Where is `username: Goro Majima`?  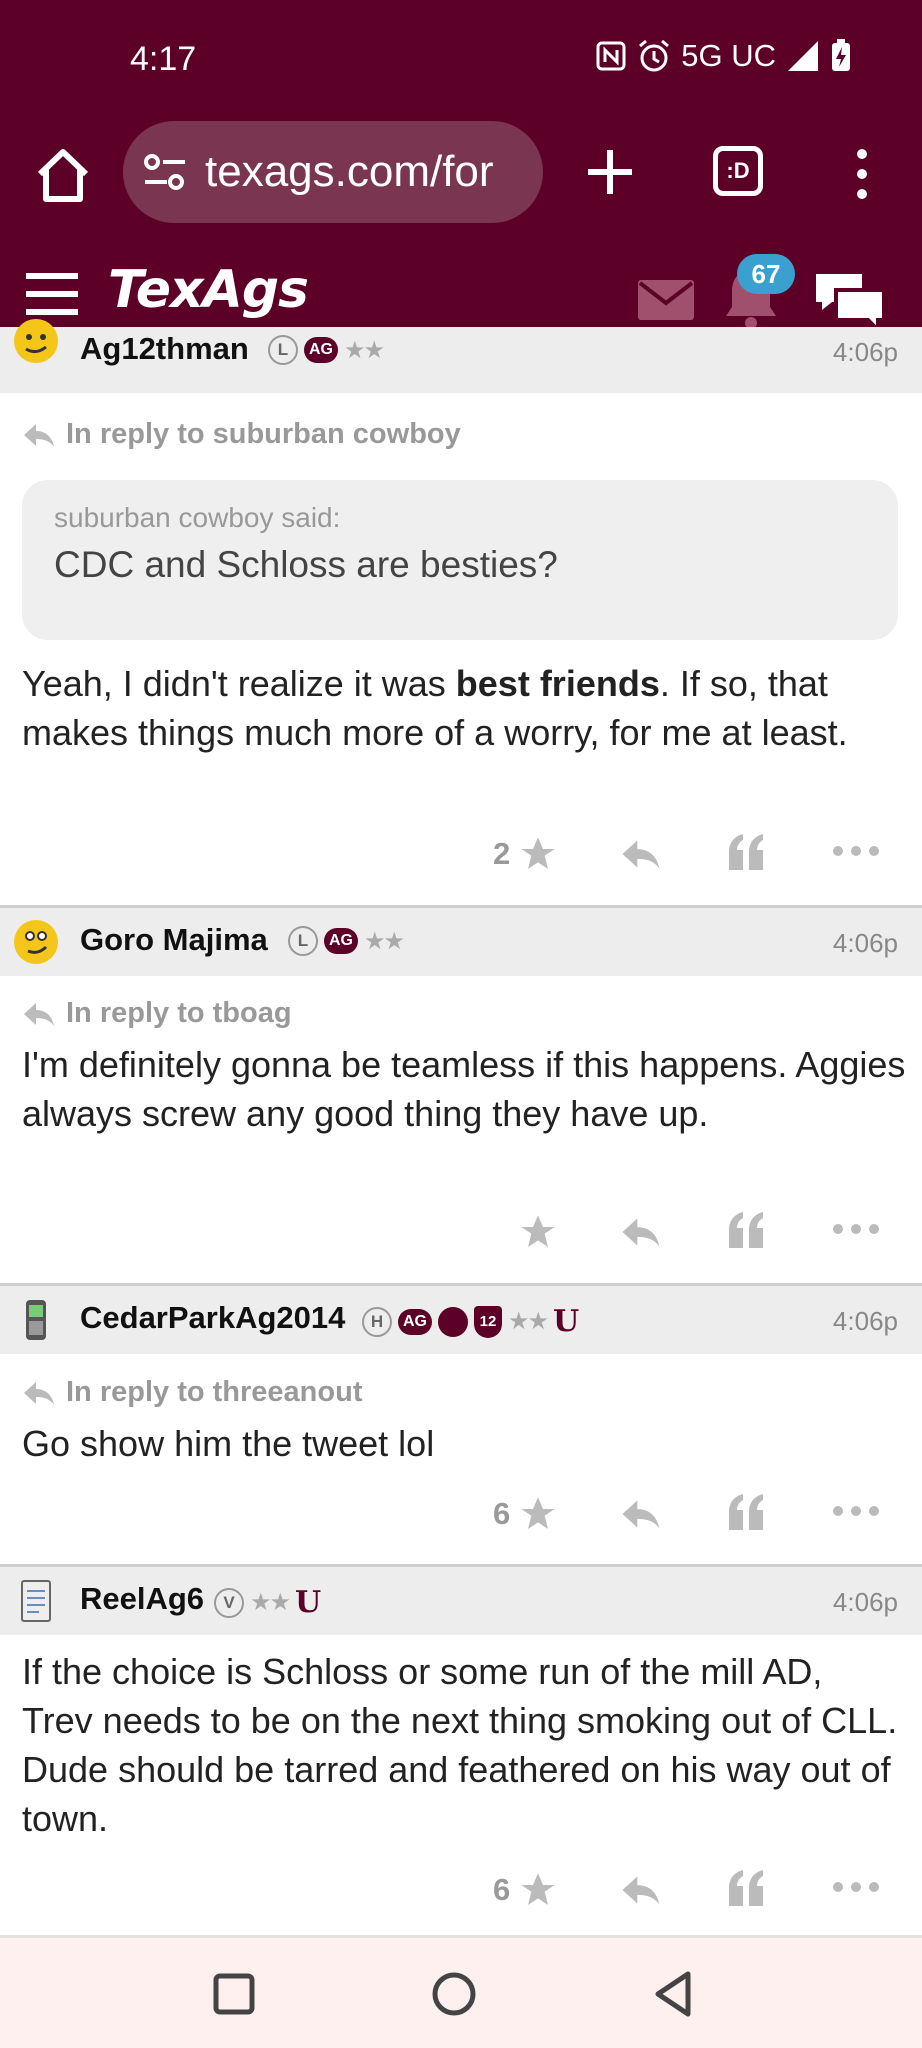 username: Goro Majima is located at coordinates (174, 940).